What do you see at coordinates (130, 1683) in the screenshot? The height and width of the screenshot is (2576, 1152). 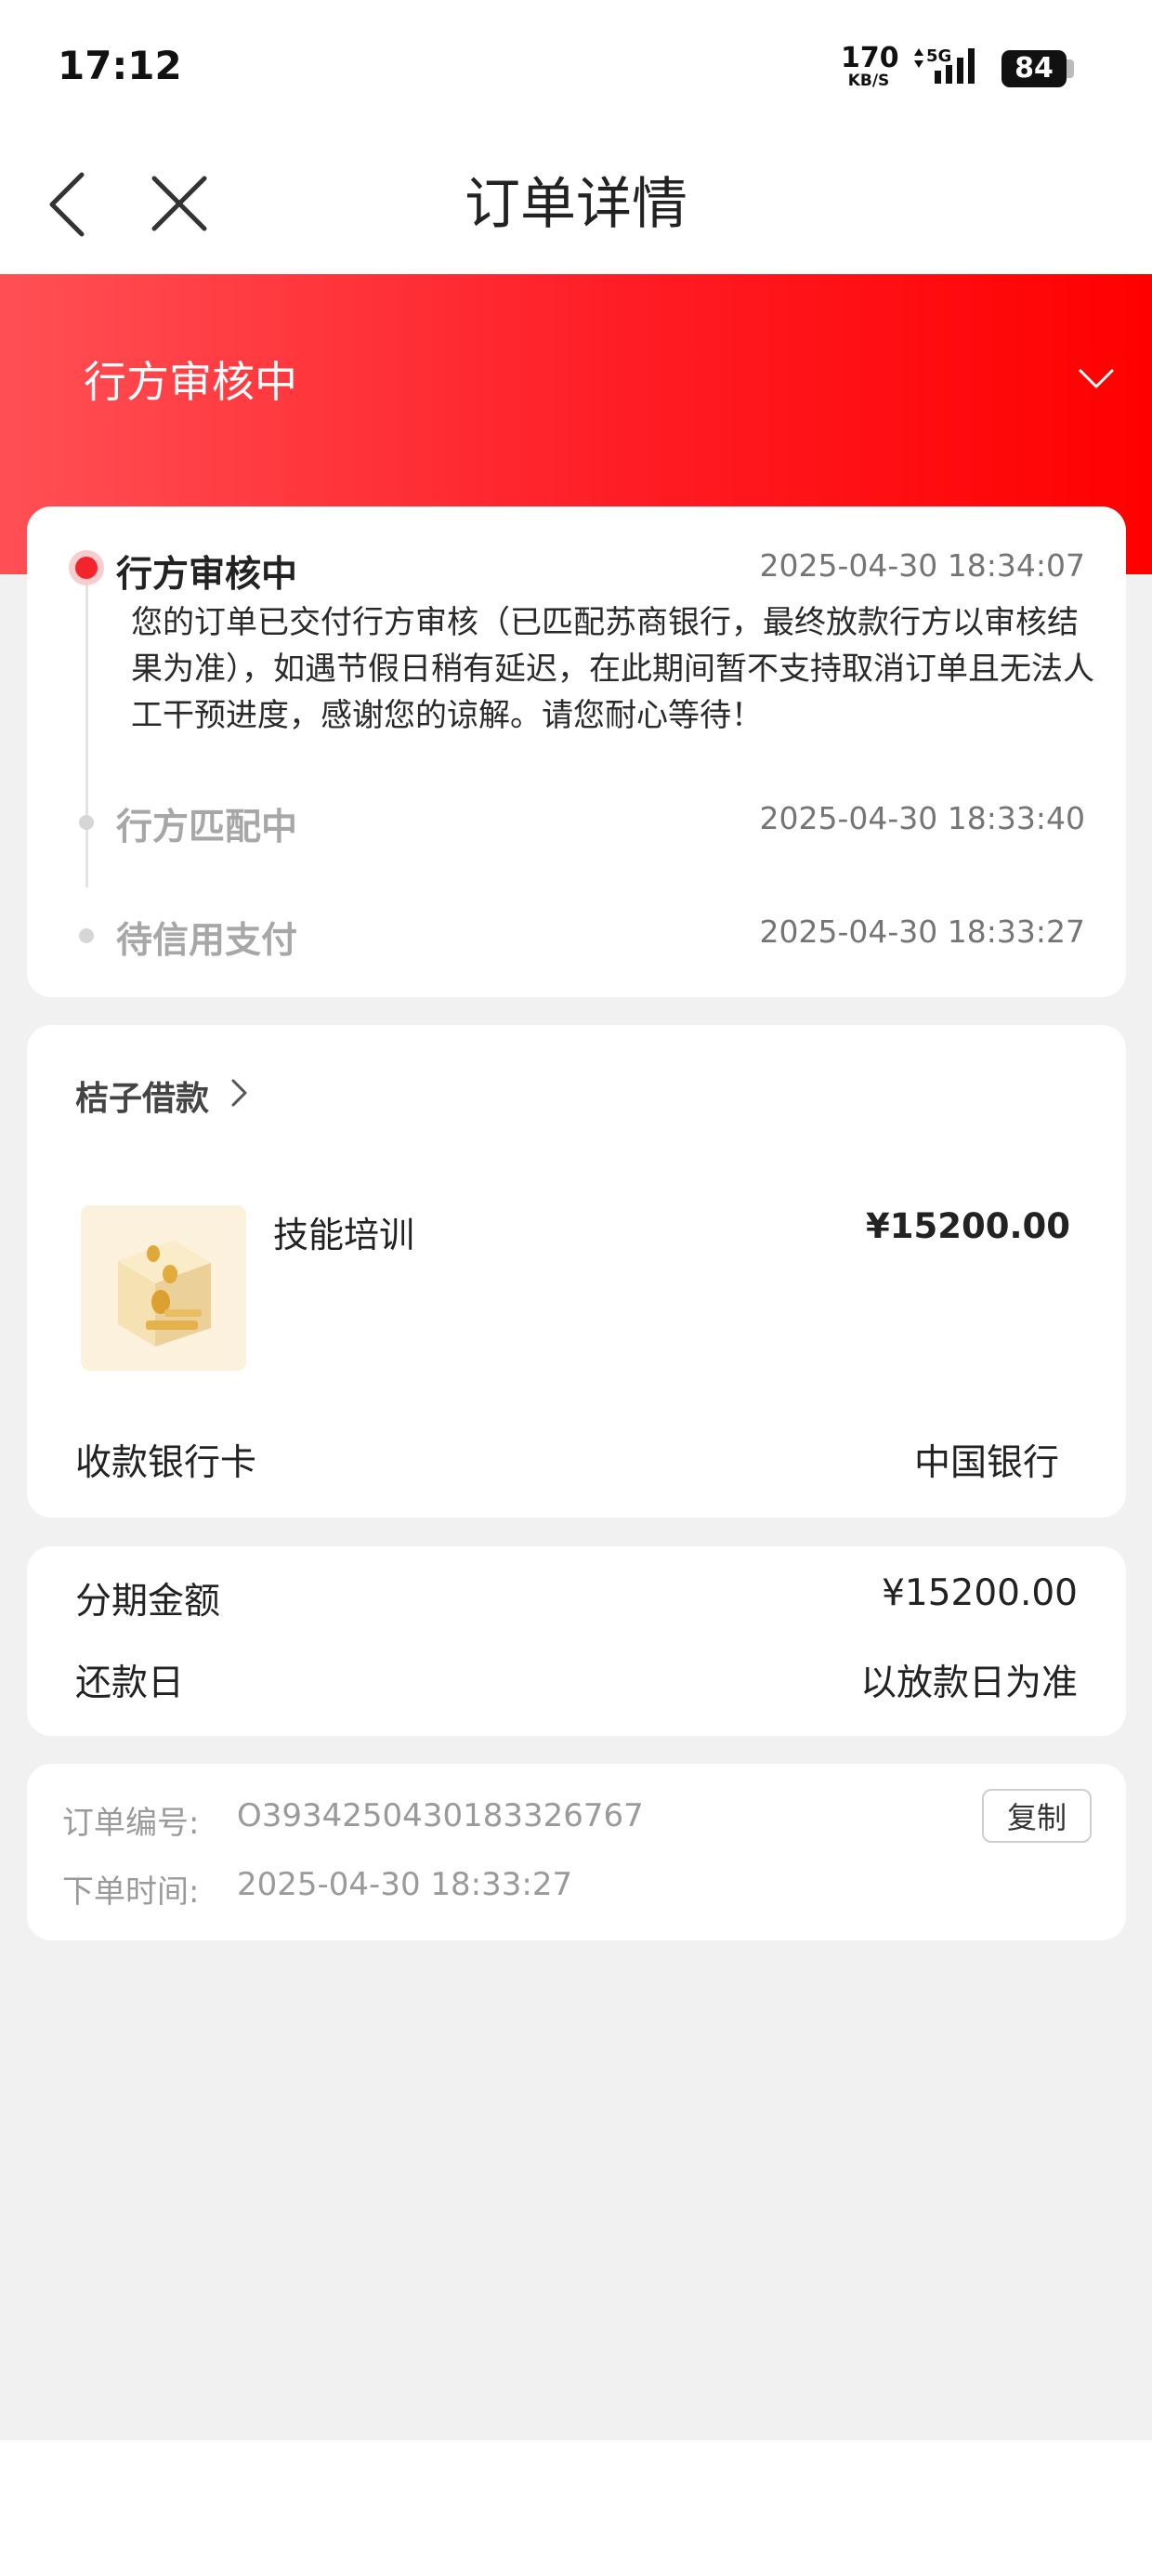 I see `repayment-day-label: 还款日` at bounding box center [130, 1683].